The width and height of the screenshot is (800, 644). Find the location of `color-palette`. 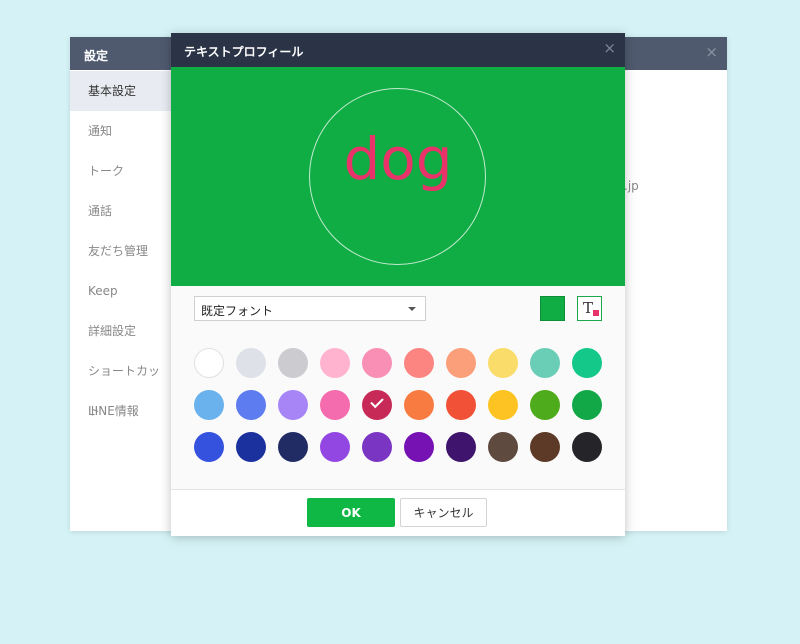

color-palette is located at coordinates (404, 411).